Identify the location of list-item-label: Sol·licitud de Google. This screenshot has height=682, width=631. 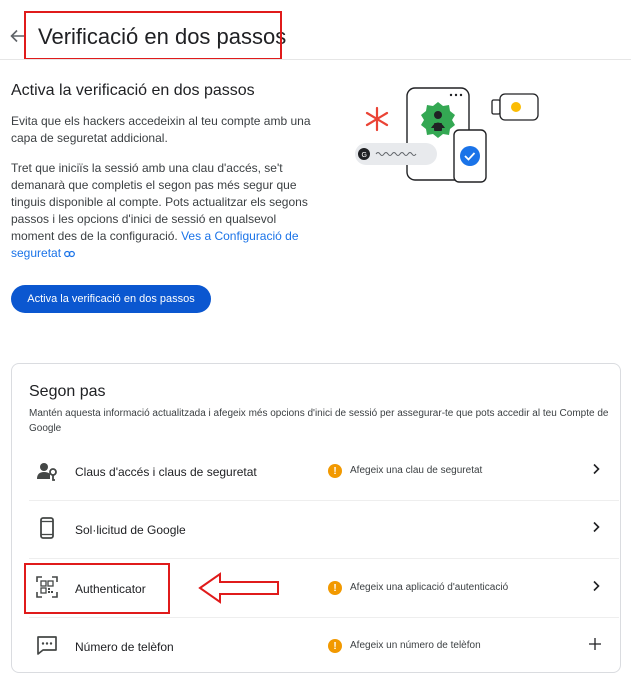
(130, 530).